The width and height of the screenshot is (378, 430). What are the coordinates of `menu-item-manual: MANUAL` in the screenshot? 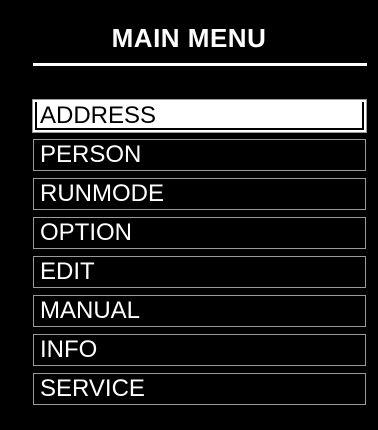 It's located at (199, 311).